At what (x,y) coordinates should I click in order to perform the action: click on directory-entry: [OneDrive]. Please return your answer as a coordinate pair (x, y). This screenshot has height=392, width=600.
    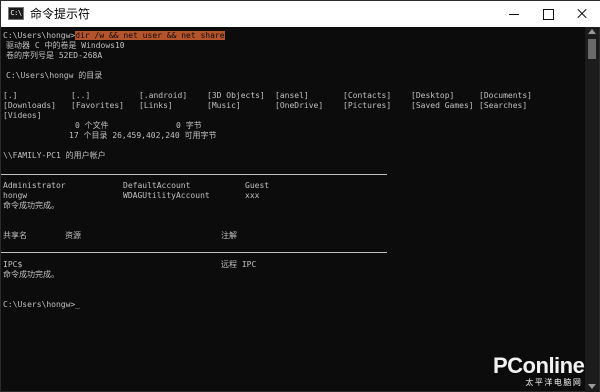
    Looking at the image, I should click on (299, 105).